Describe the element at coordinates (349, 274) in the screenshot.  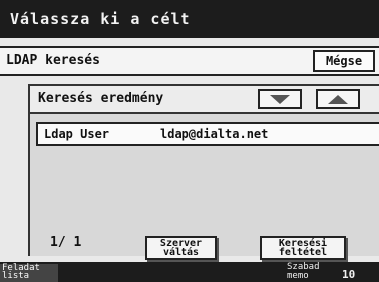
I see `free-memory-value: 10` at that location.